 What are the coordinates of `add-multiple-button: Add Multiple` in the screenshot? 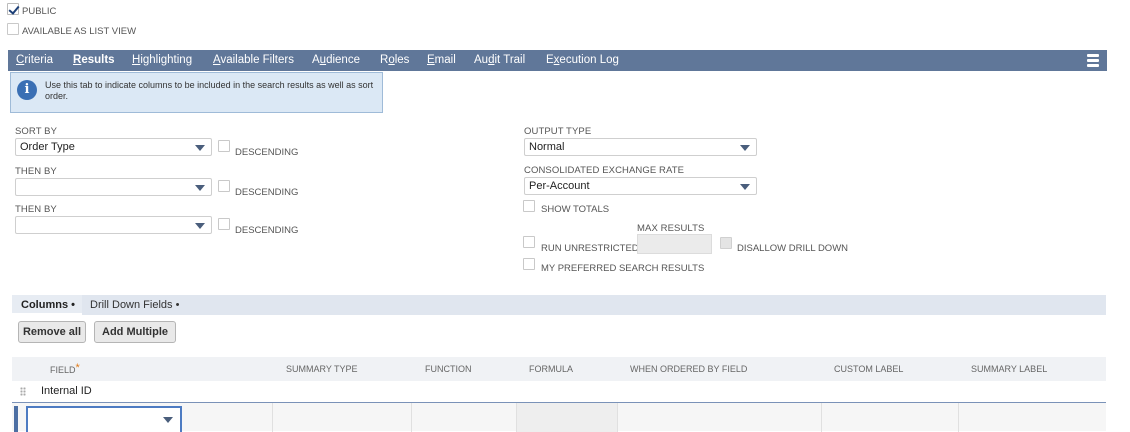 It's located at (135, 332).